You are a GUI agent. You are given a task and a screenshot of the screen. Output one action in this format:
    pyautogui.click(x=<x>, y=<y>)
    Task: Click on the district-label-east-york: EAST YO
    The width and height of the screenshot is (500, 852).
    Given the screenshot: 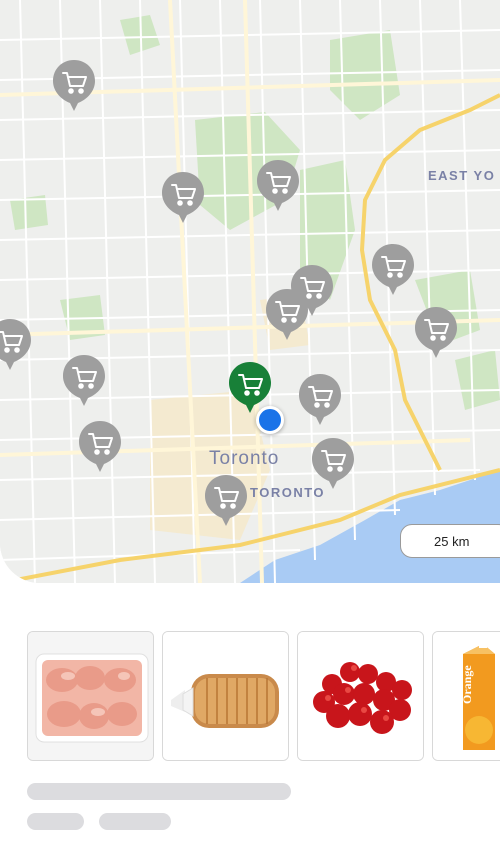 What is the action you would take?
    pyautogui.click(x=462, y=175)
    